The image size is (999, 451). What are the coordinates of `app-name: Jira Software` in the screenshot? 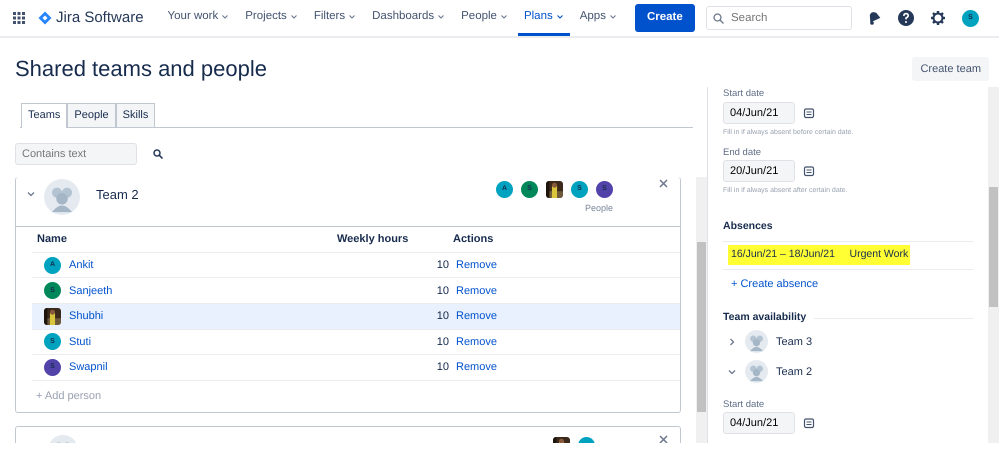 It's located at (100, 18).